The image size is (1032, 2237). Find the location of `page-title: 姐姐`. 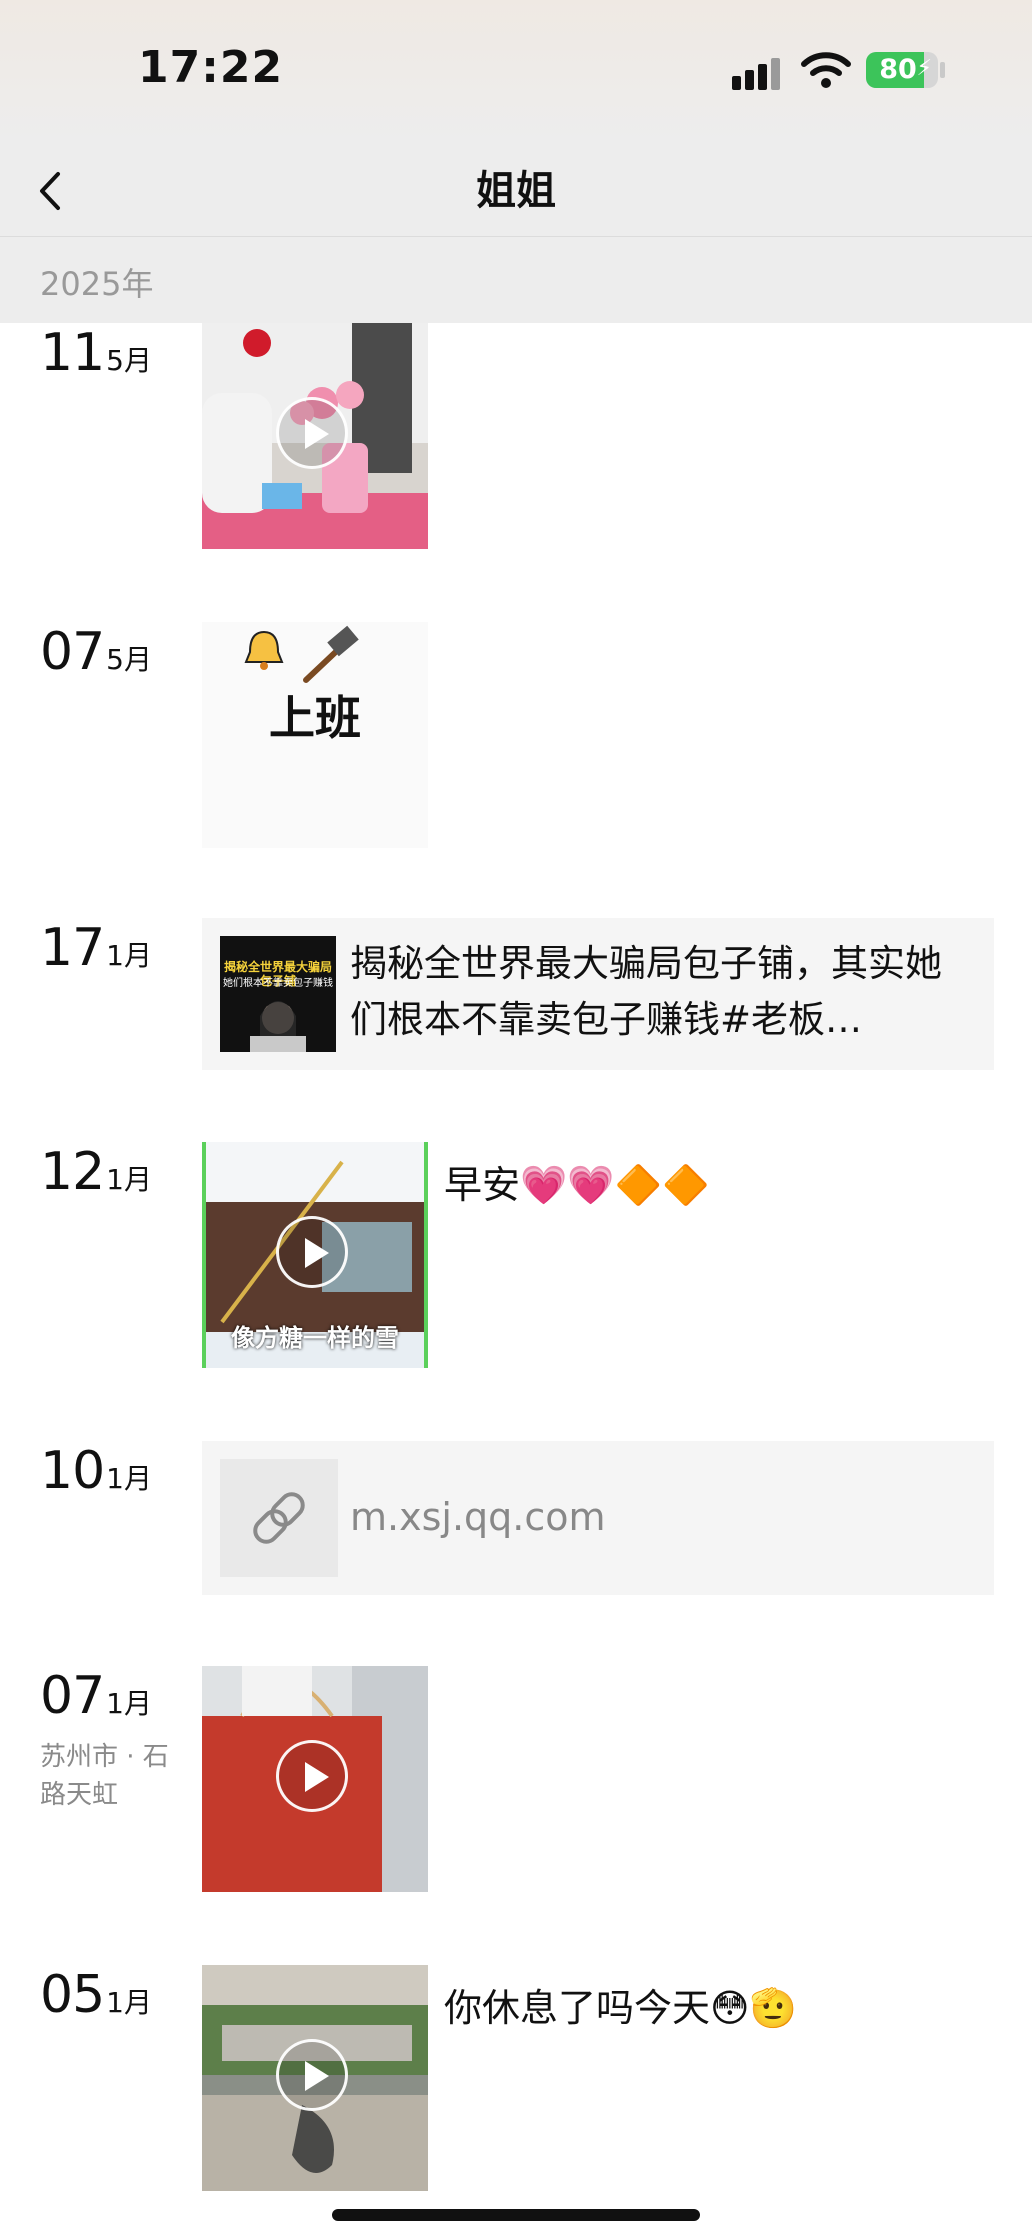

page-title: 姐姐 is located at coordinates (516, 191).